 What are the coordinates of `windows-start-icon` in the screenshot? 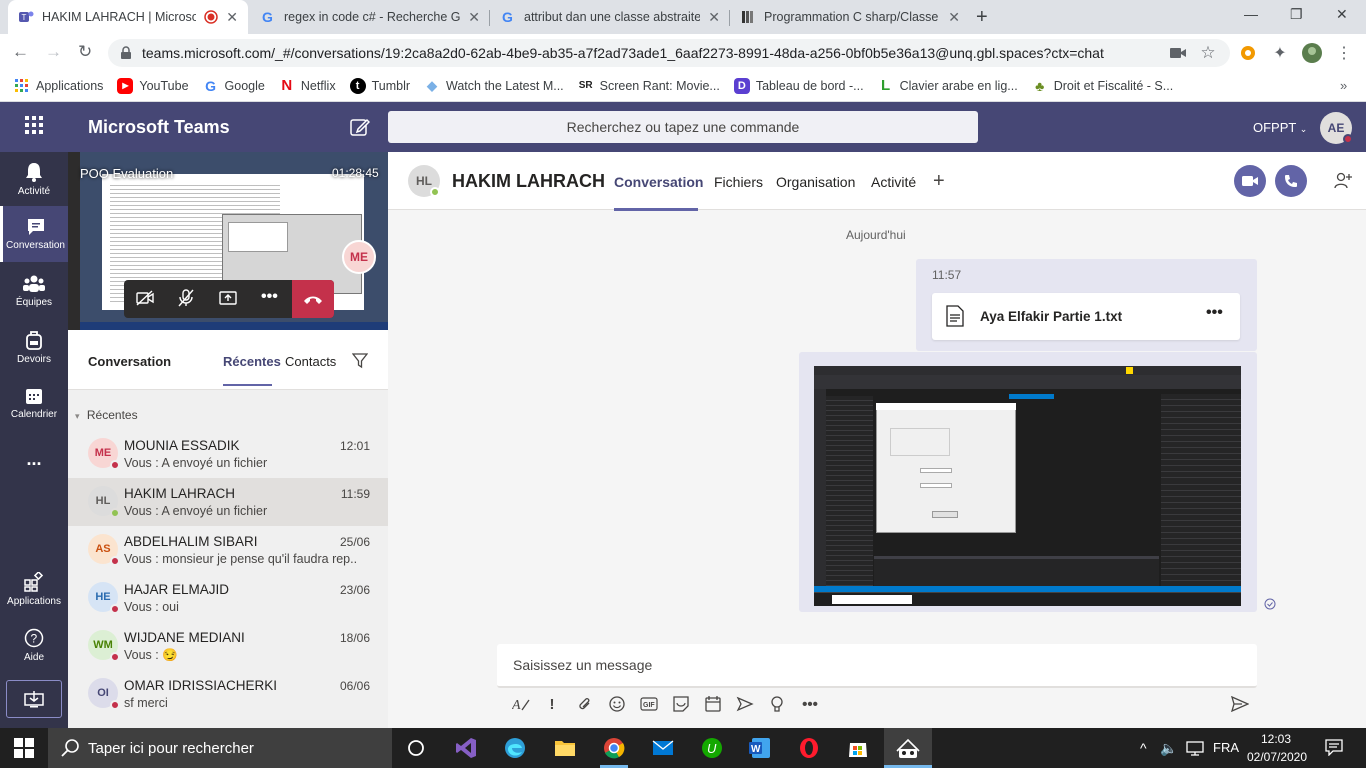 It's located at (24, 748).